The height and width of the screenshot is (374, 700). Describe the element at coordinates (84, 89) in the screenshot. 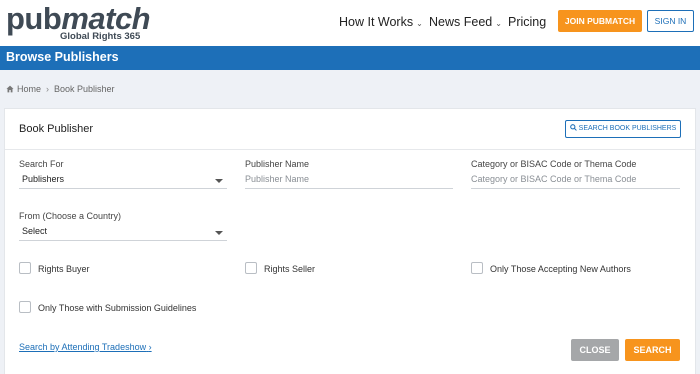

I see `breadcrumb-current: Book Publisher` at that location.